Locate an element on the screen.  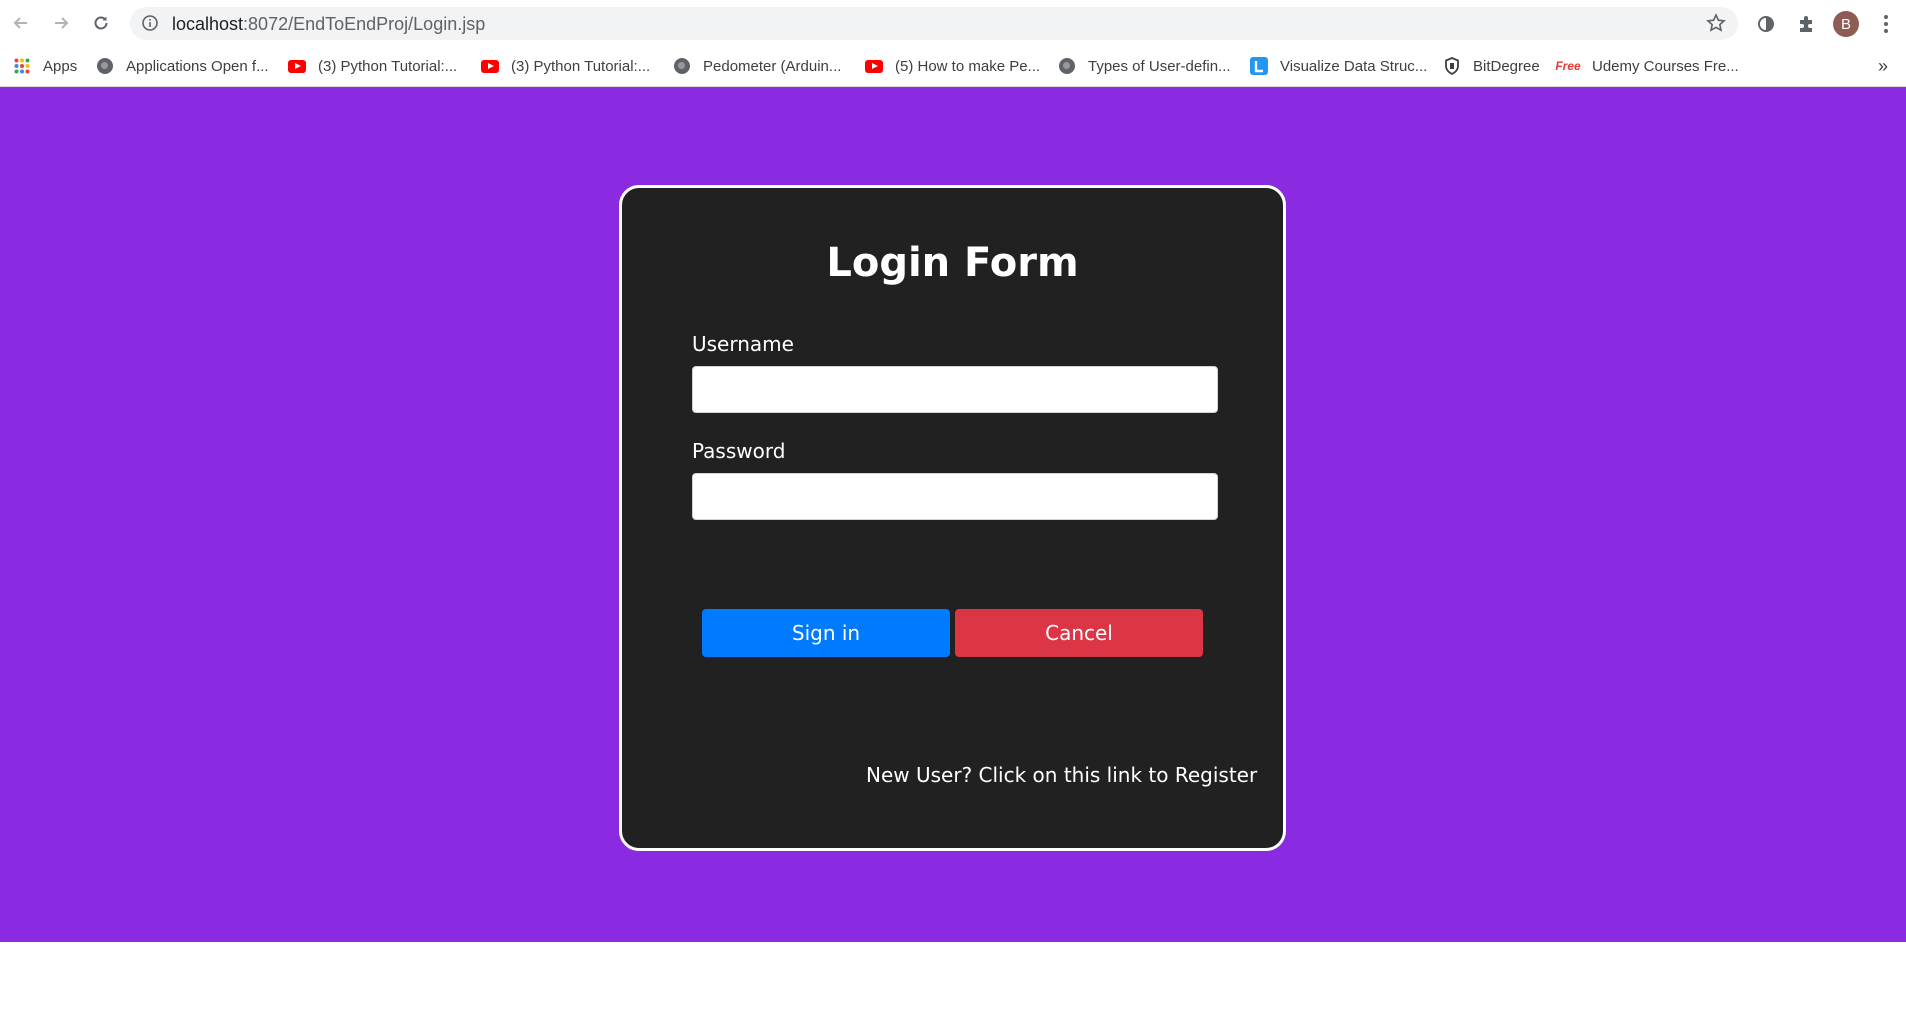
puzzle-icon is located at coordinates (1806, 24).